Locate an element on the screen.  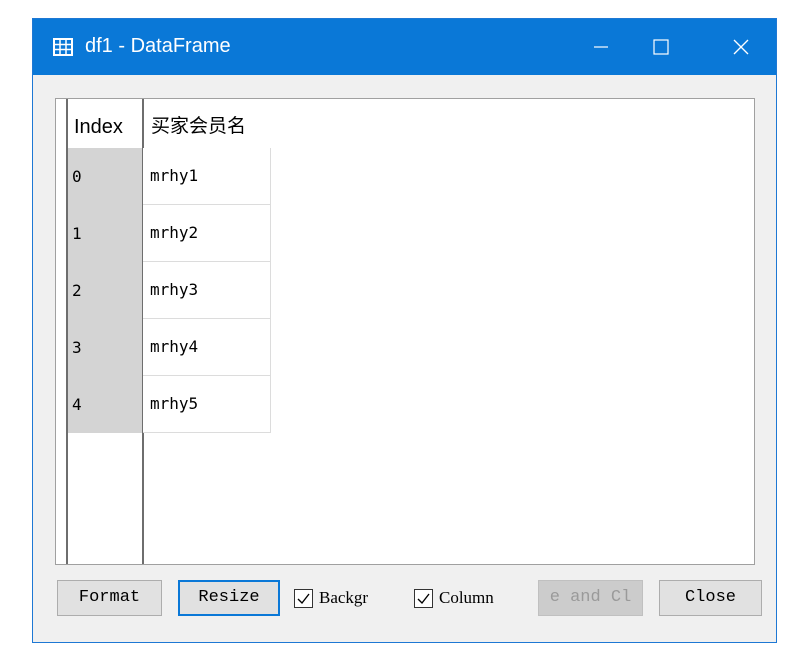
close-window-button is located at coordinates (741, 47).